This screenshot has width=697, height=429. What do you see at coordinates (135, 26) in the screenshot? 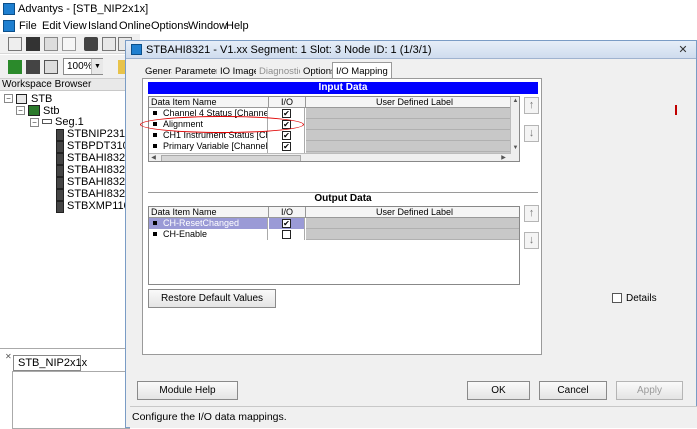
I see `menu-online: Online` at bounding box center [135, 26].